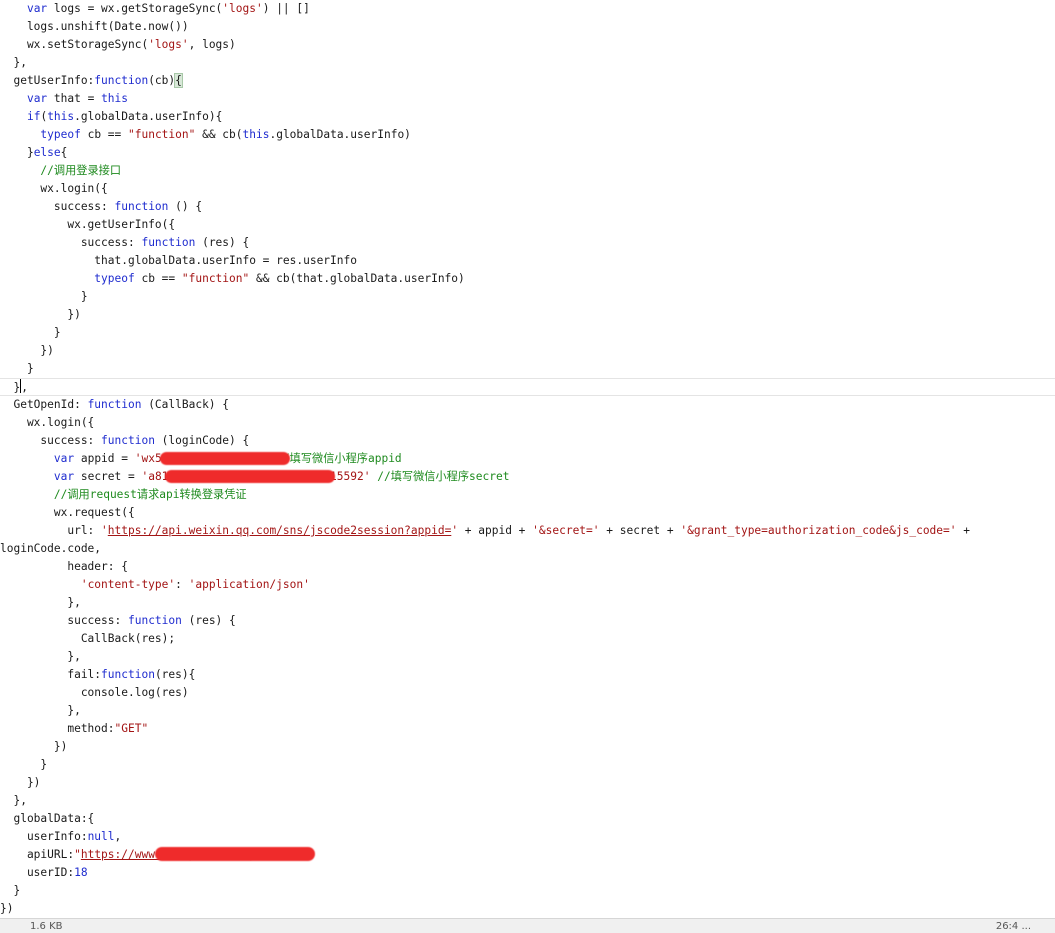  I want to click on code-line: //调用登录接口, so click(527, 171).